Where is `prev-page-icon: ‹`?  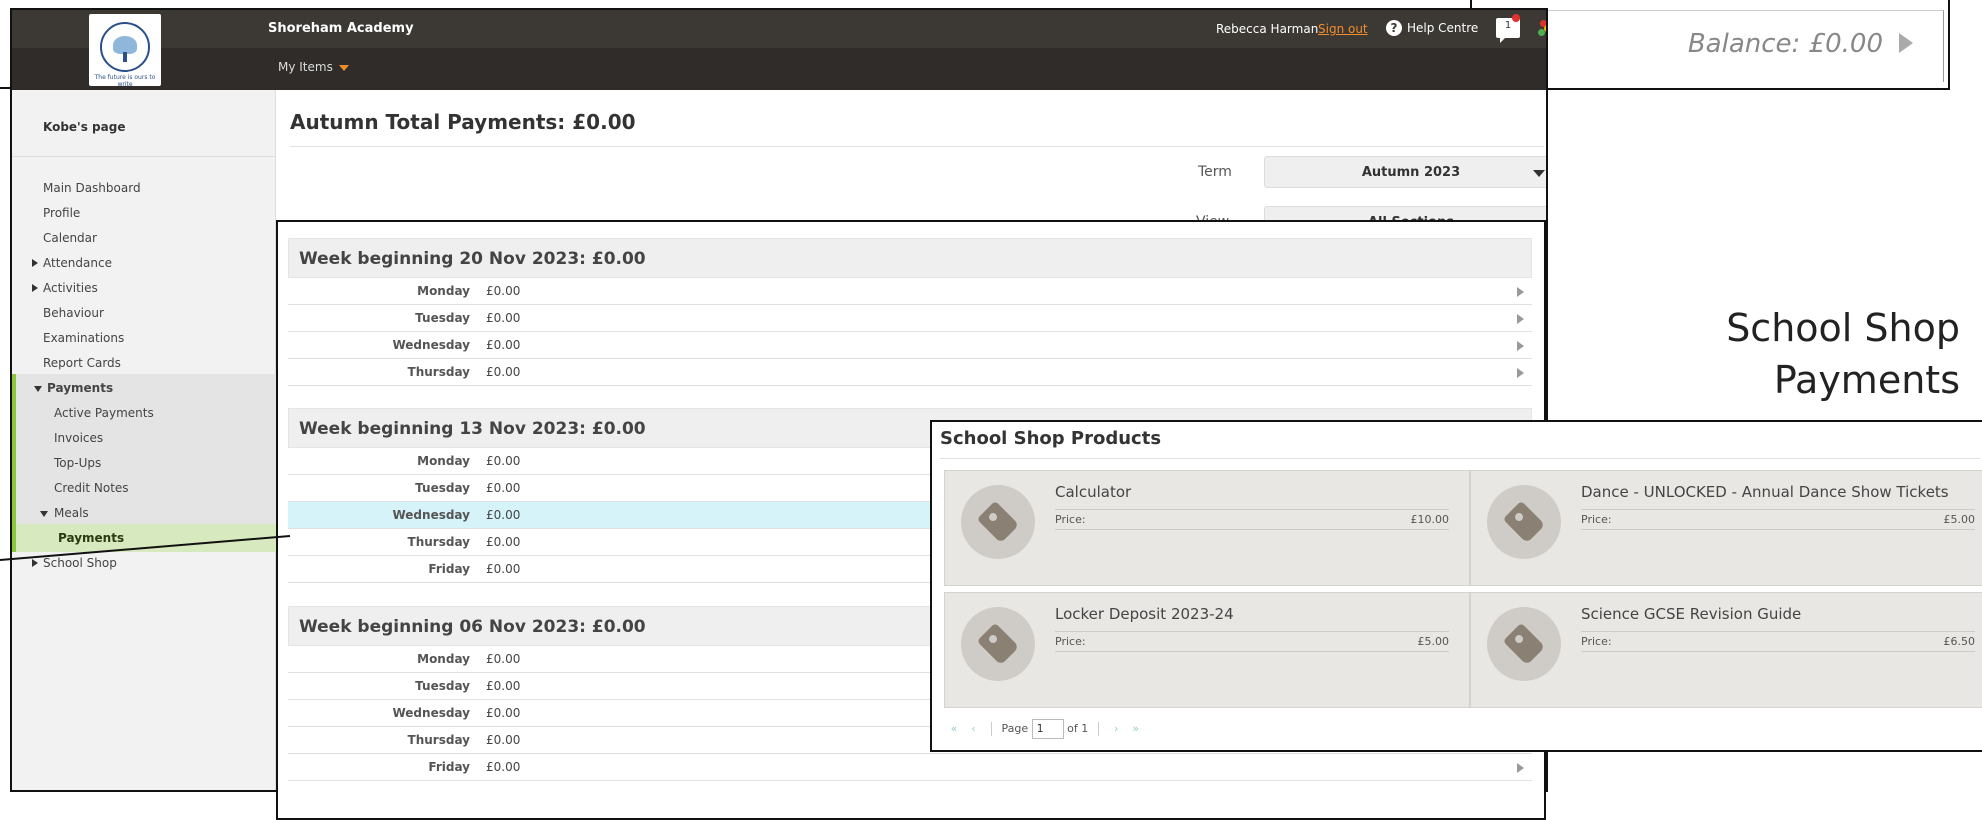
prev-page-icon: ‹ is located at coordinates (974, 729).